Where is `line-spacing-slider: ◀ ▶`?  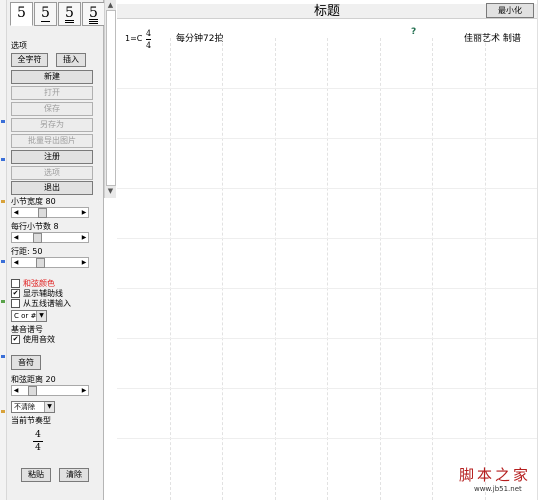
line-spacing-slider: ◀ ▶ is located at coordinates (50, 262).